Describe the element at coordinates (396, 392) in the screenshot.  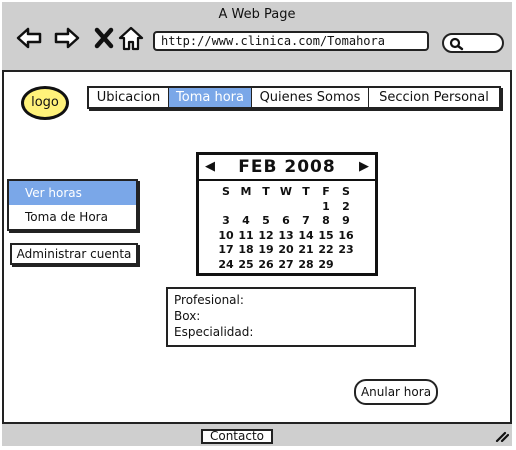
I see `anular-hora-button: Anular hora` at that location.